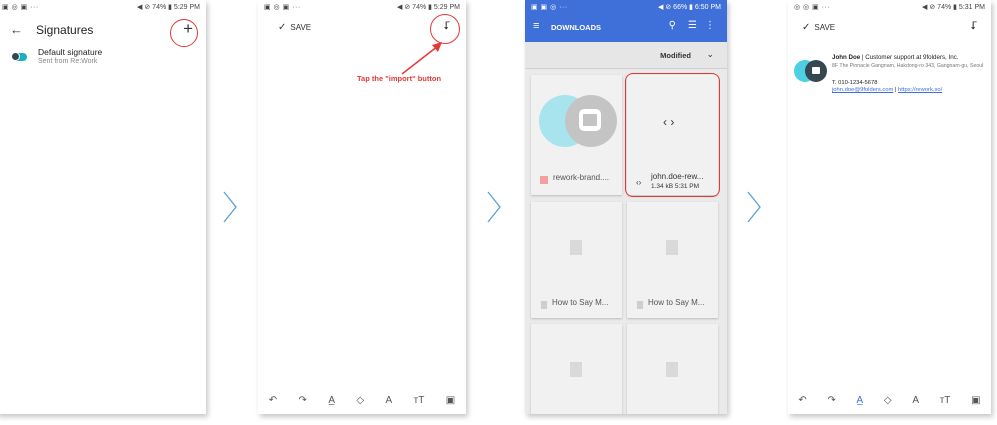 The image size is (997, 425). I want to click on image-file-icon, so click(544, 180).